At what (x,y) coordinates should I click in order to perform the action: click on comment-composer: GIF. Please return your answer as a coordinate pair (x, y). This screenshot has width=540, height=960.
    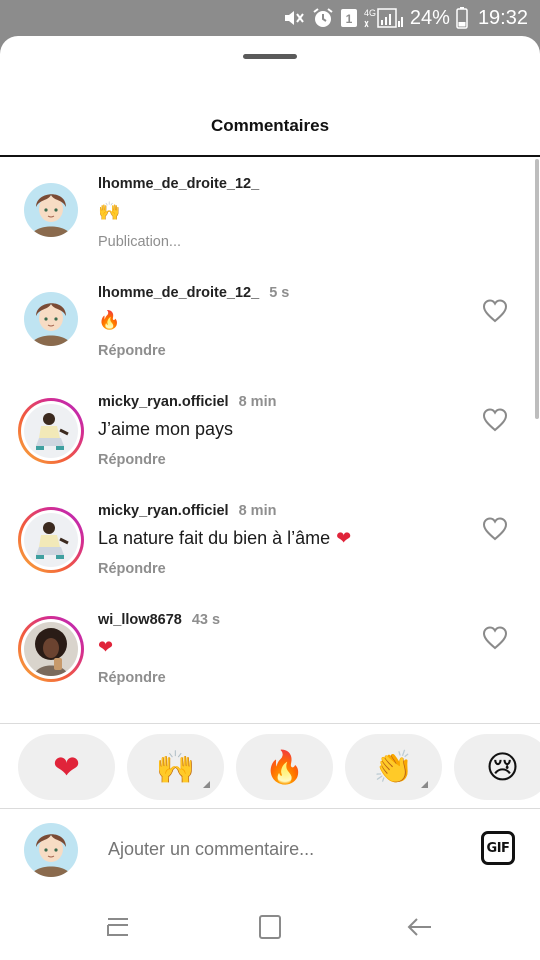
    Looking at the image, I should click on (270, 851).